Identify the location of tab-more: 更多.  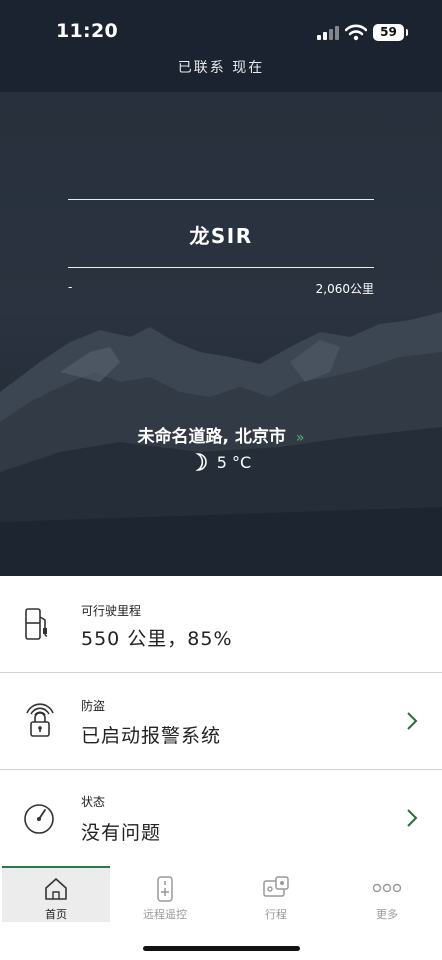
(387, 894).